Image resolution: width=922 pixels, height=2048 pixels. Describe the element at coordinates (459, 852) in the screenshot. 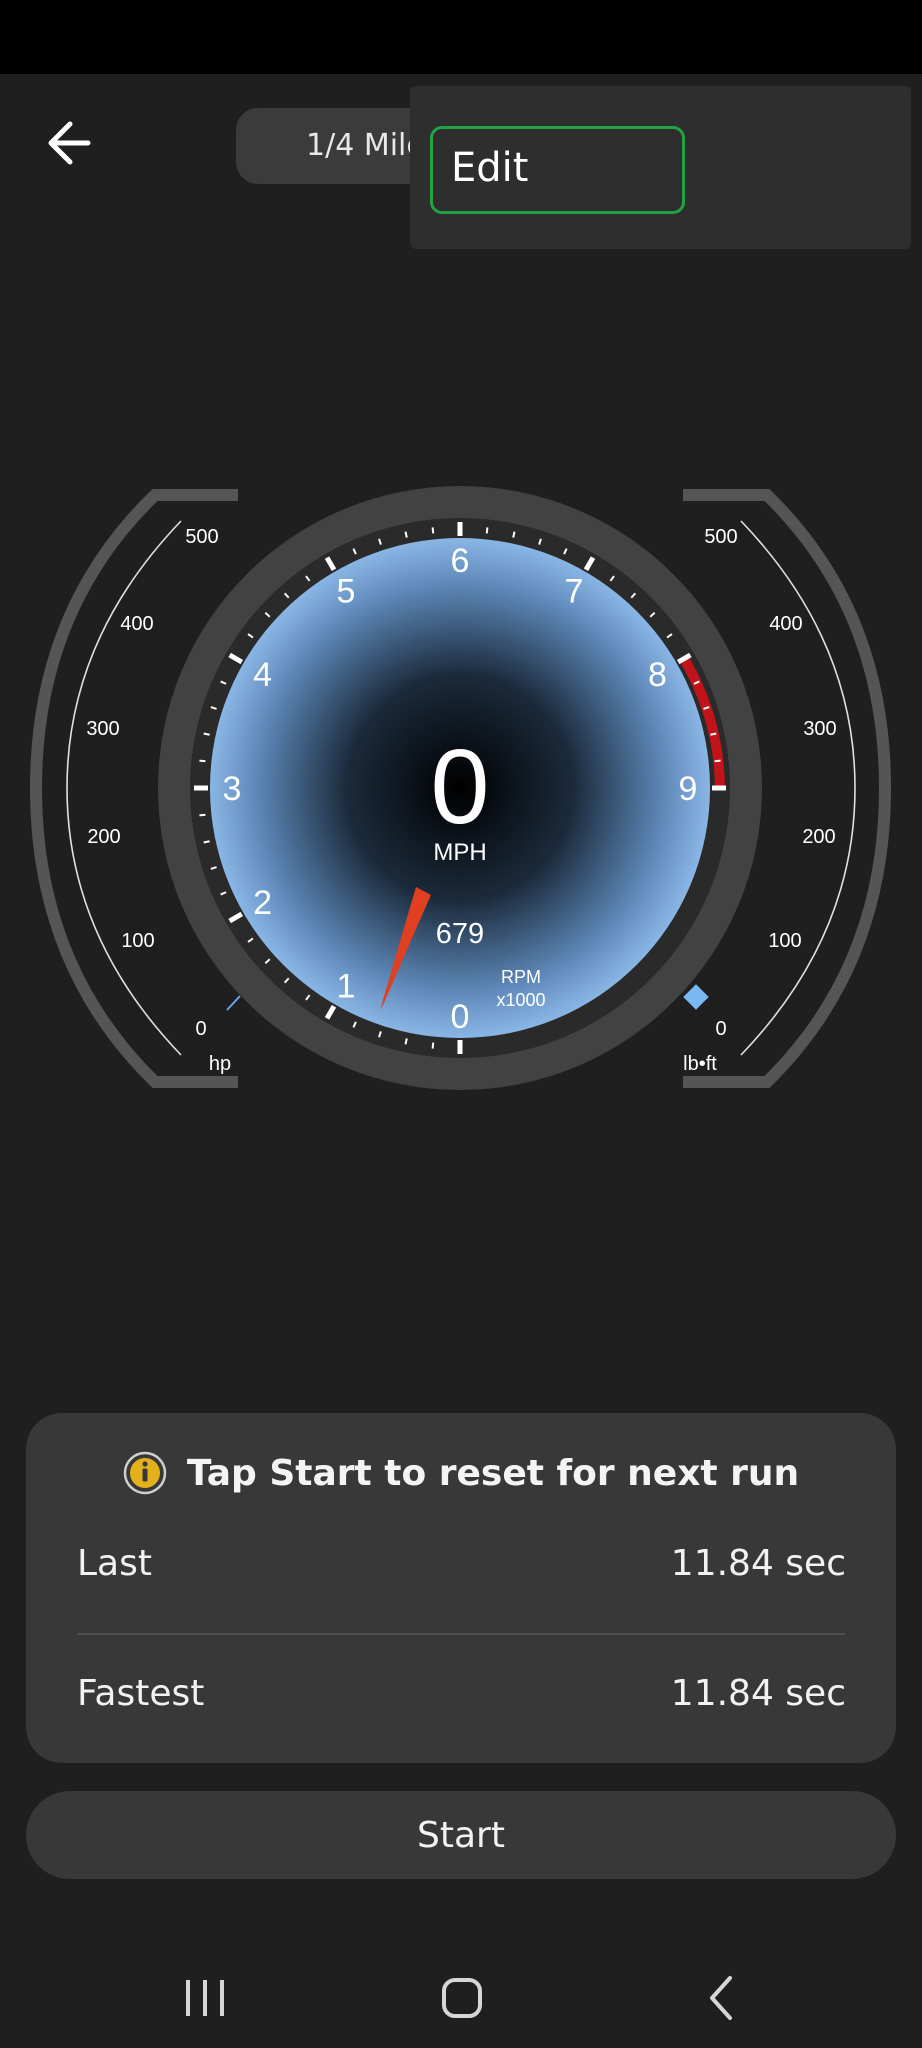

I see `speed-unit: MPH` at that location.